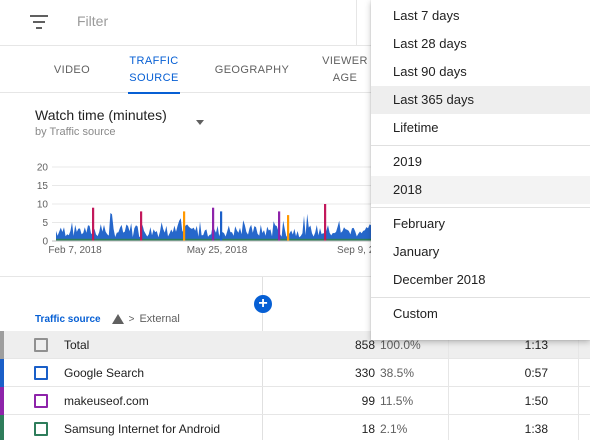  What do you see at coordinates (72, 70) in the screenshot?
I see `tab-video: VIDEO` at bounding box center [72, 70].